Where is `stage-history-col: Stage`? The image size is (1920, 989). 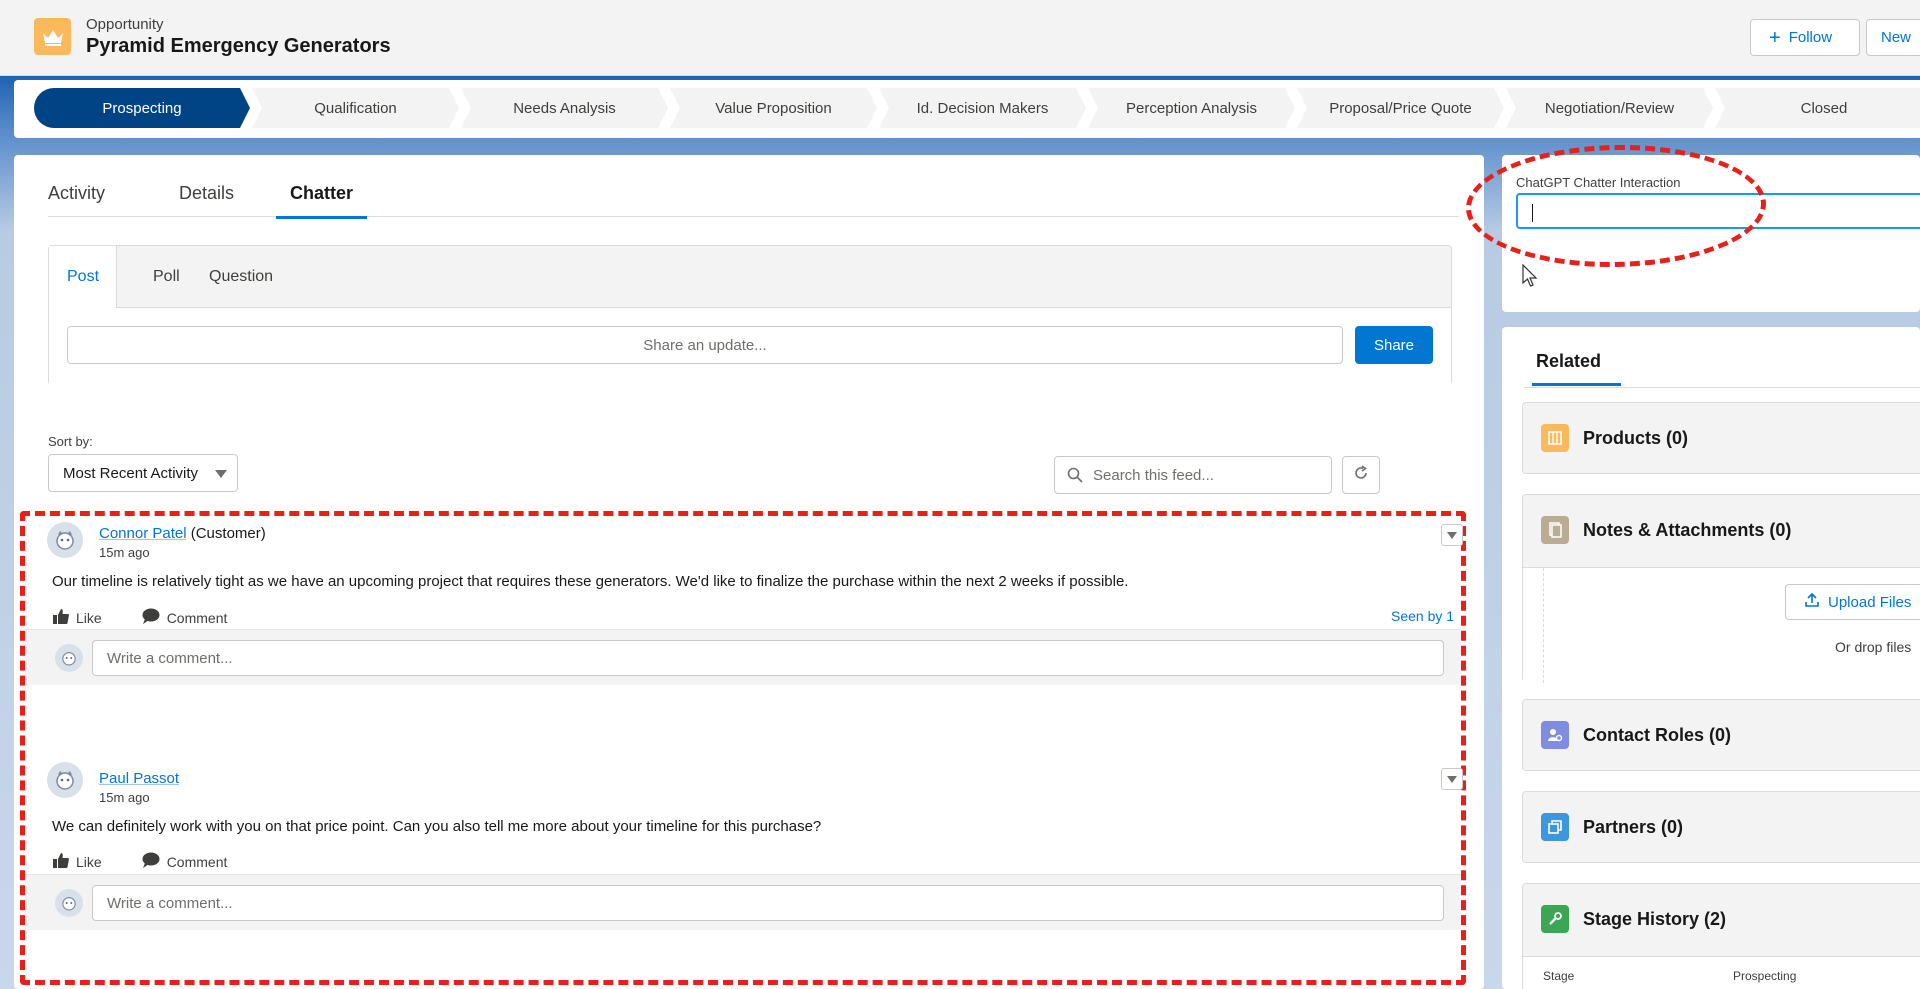
stage-history-col: Stage is located at coordinates (1559, 976).